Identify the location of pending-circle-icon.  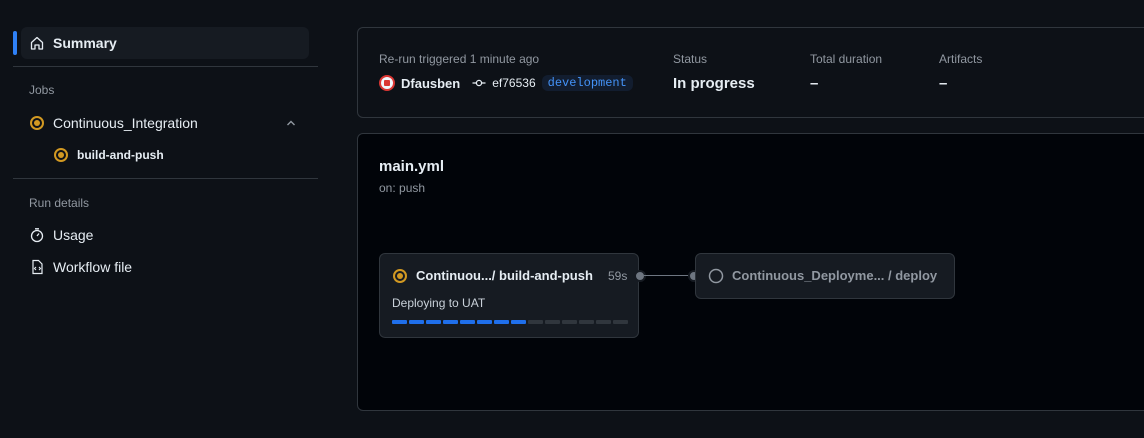
(716, 276).